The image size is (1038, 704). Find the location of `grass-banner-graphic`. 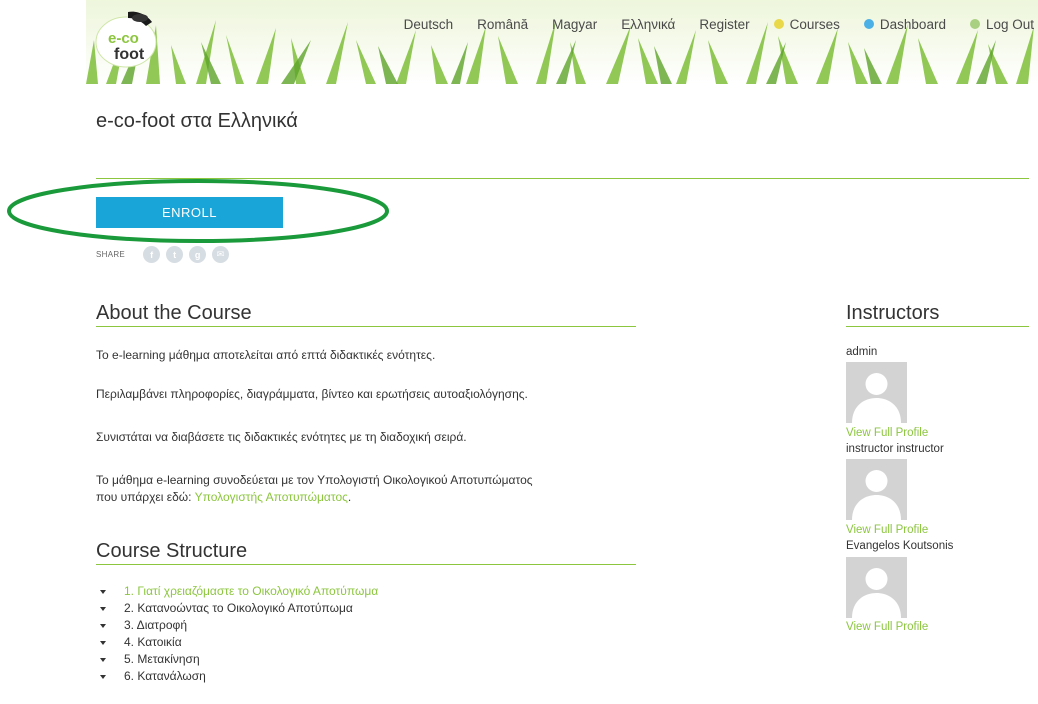

grass-banner-graphic is located at coordinates (560, 52).